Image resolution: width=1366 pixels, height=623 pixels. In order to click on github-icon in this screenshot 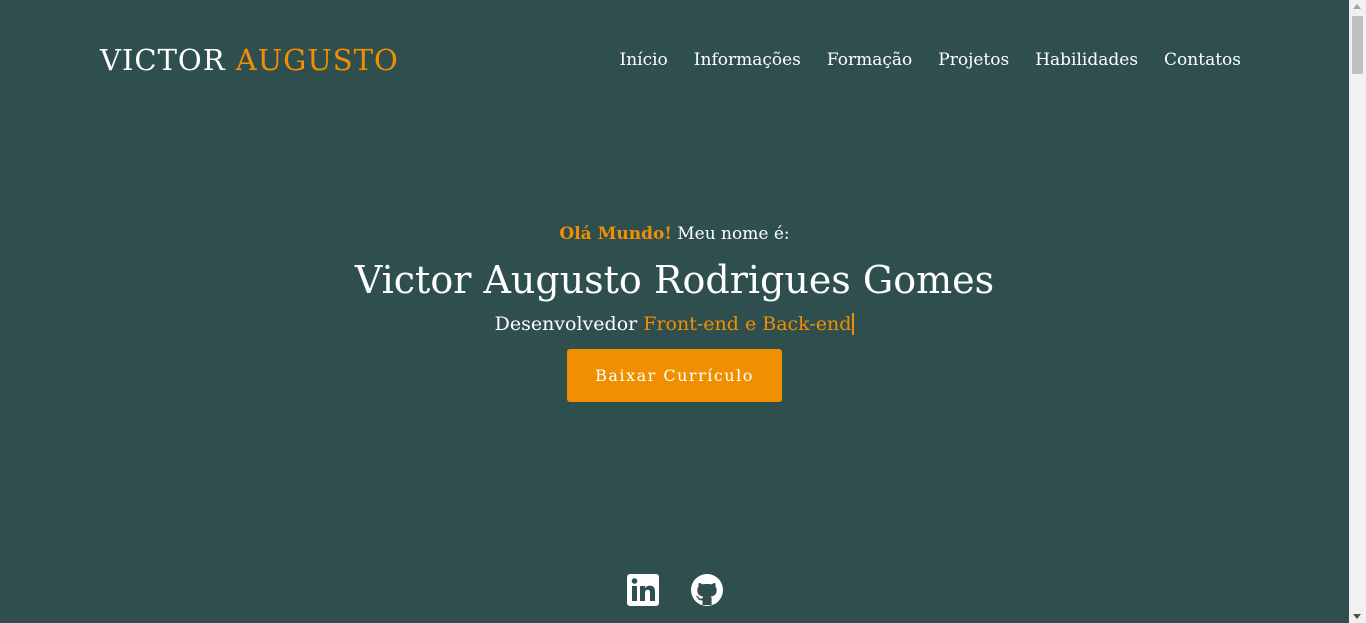, I will do `click(707, 590)`.